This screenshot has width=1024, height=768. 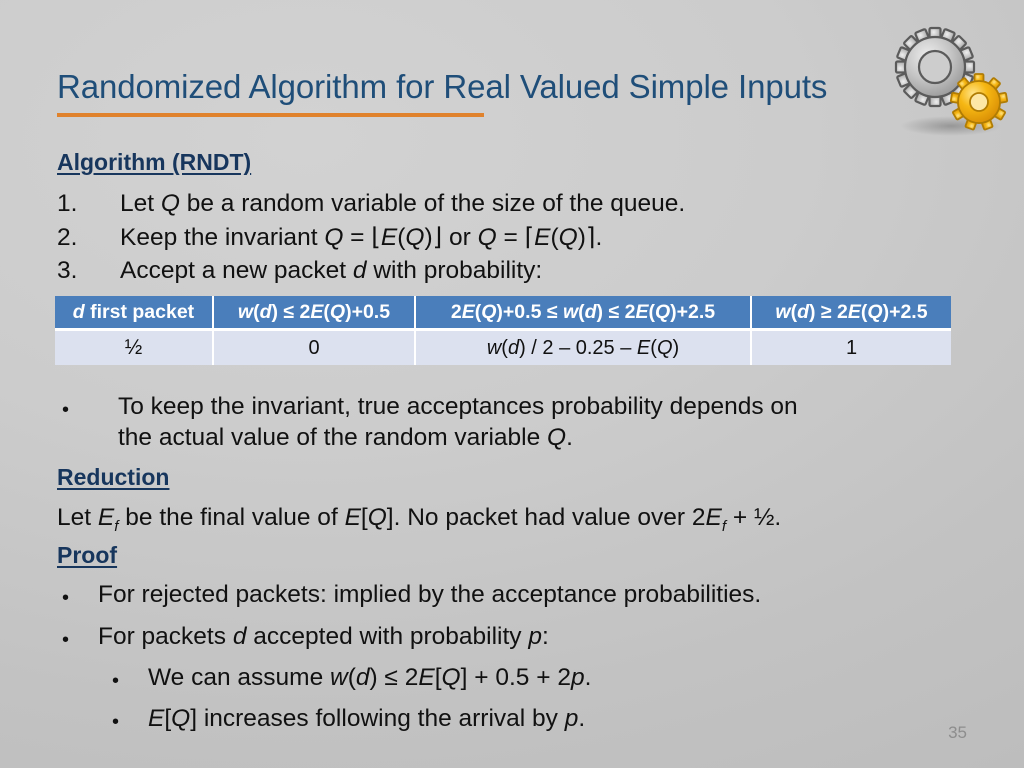 I want to click on table-header-cell-0: d first packet, so click(x=134, y=313).